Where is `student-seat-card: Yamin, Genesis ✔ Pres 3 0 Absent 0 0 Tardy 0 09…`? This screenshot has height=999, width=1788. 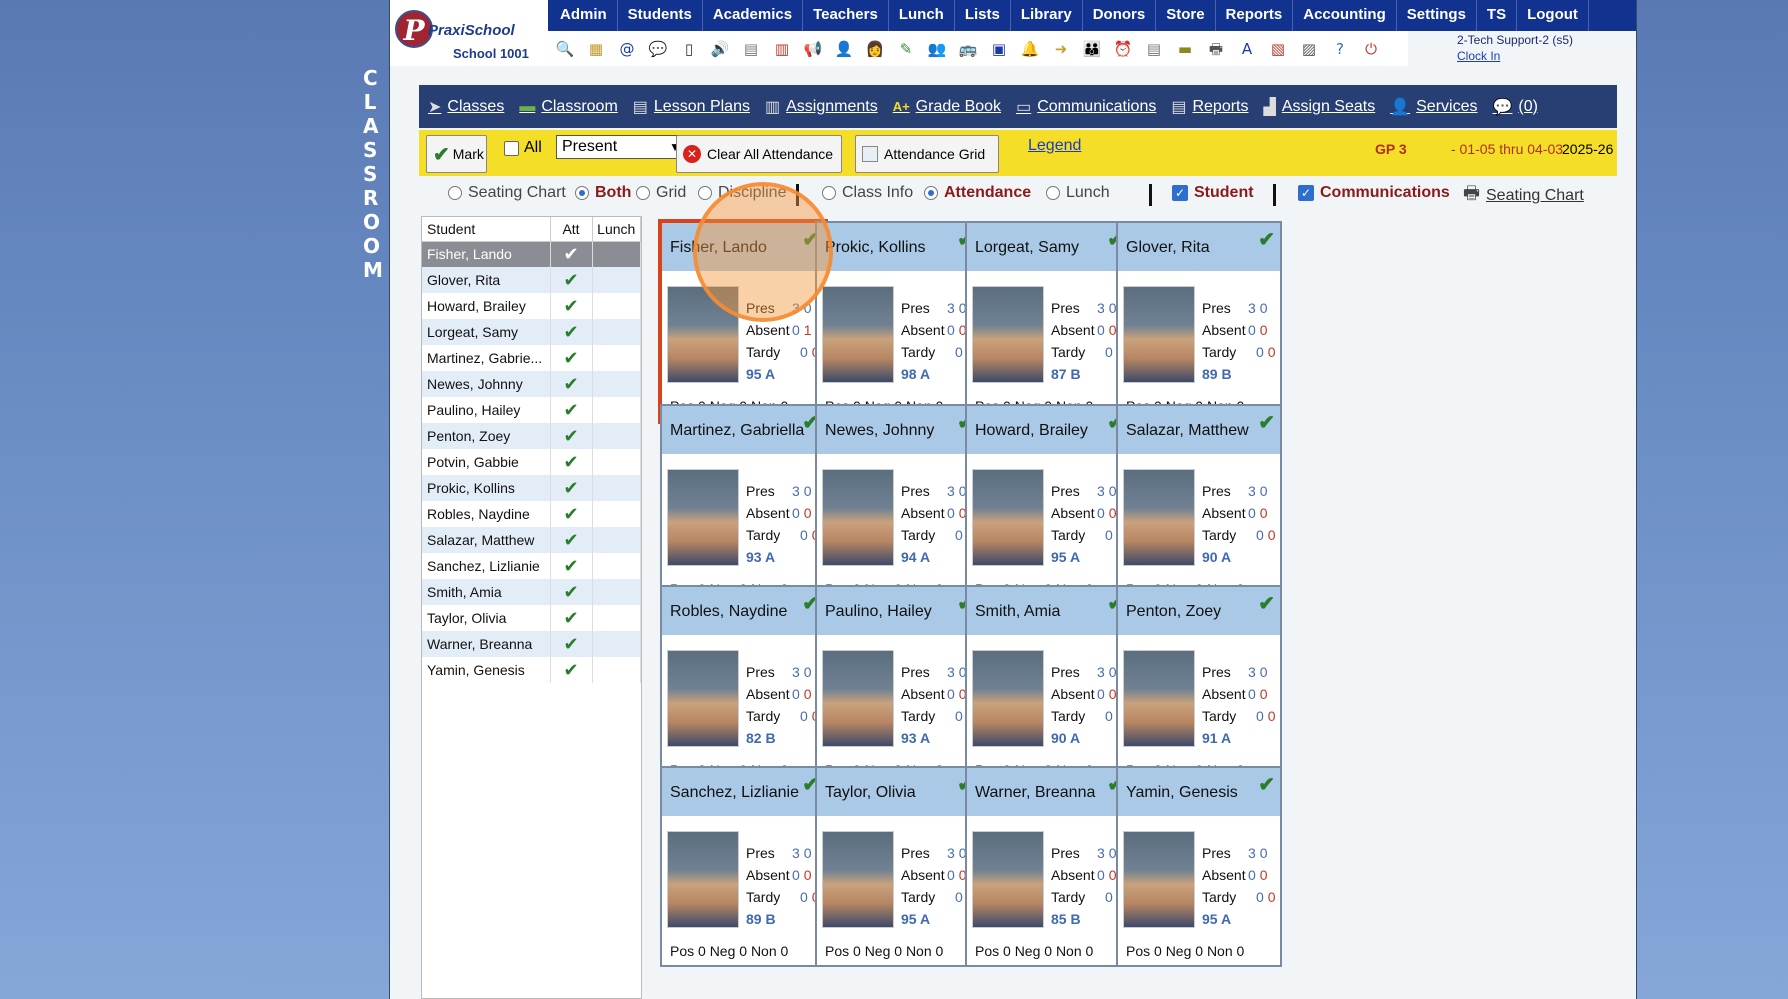 student-seat-card: Yamin, Genesis ✔ Pres 3 0 Absent 0 0 Tardy 0 09… is located at coordinates (1199, 866).